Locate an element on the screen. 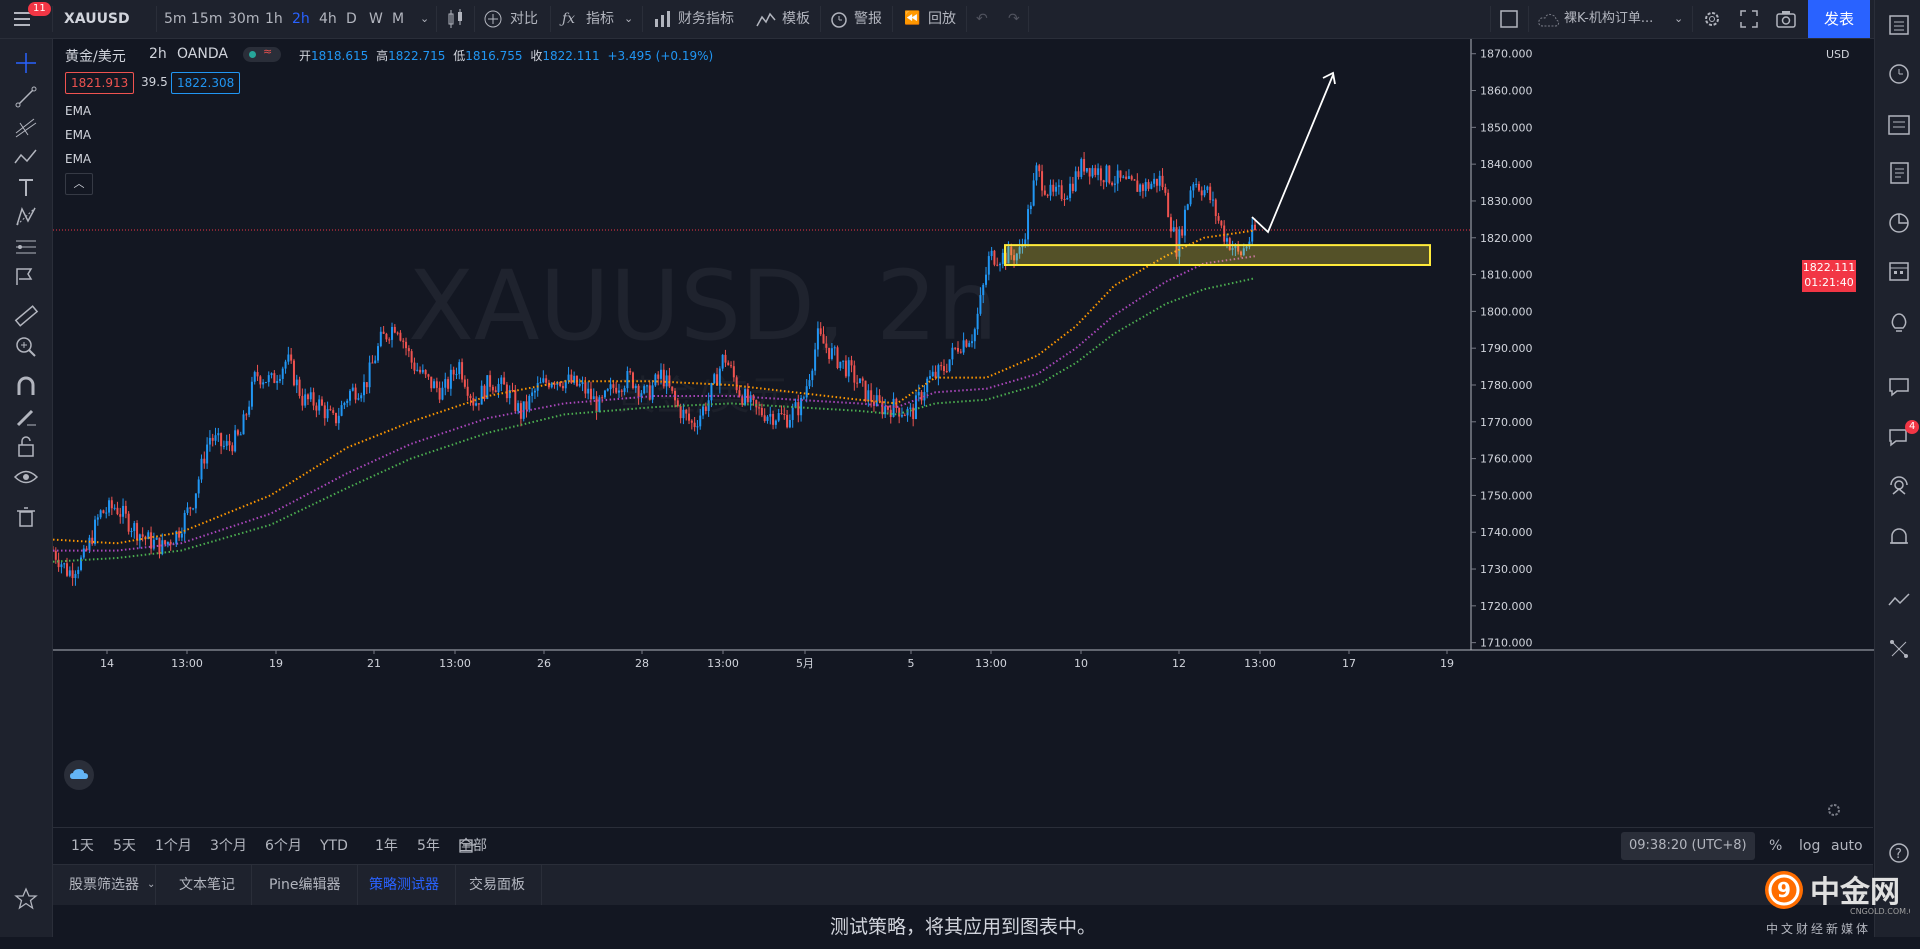 Image resolution: width=1920 pixels, height=949 pixels. go-to-date-icon is located at coordinates (468, 848).